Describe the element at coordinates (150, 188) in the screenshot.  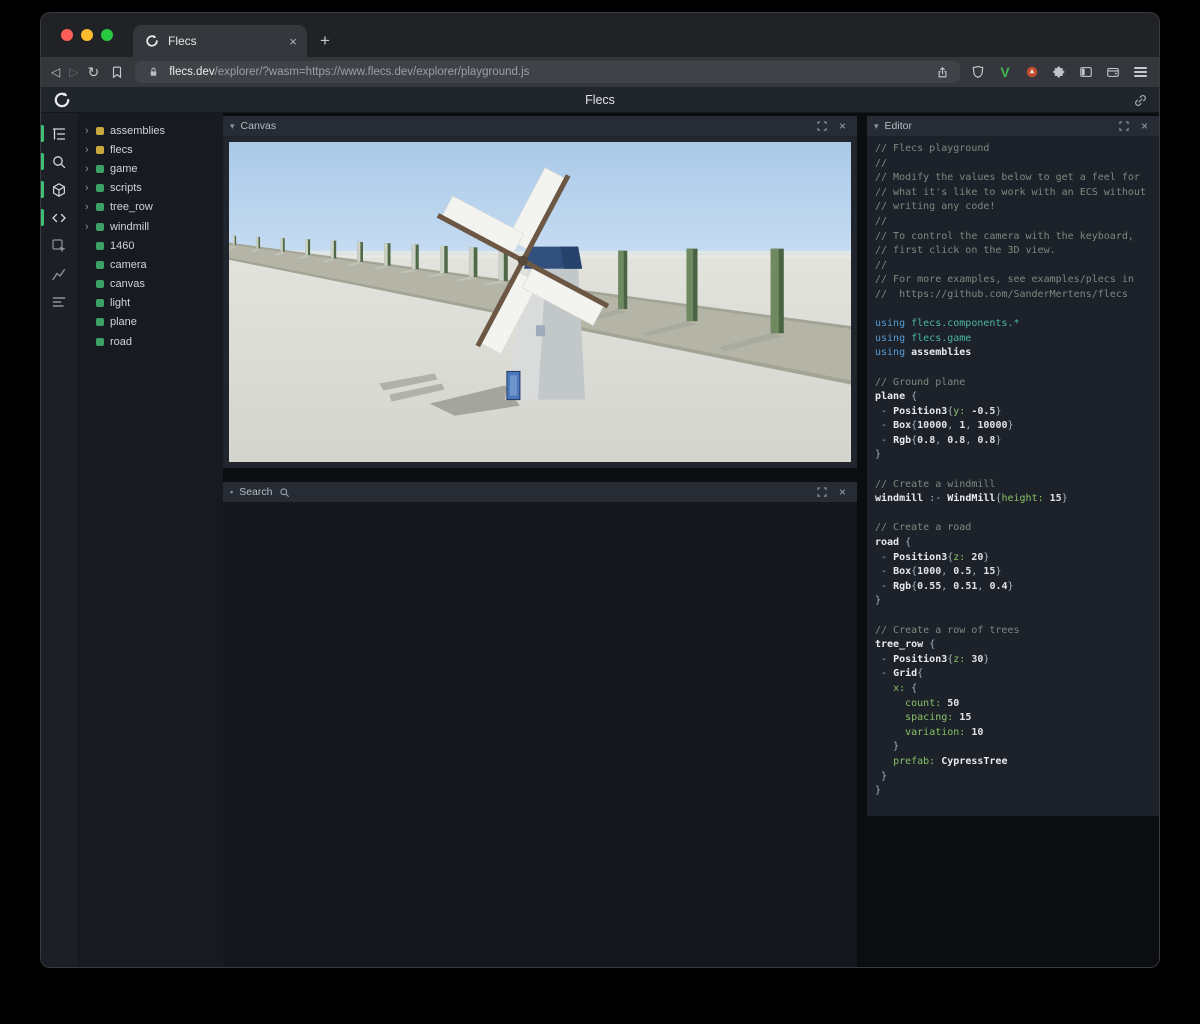
I see `tree-item-scripts: › scripts` at that location.